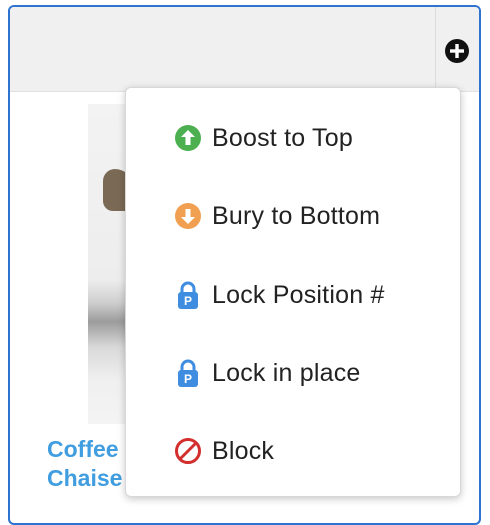  I want to click on menu-item-lock-in-place: P Lock in place, so click(293, 373).